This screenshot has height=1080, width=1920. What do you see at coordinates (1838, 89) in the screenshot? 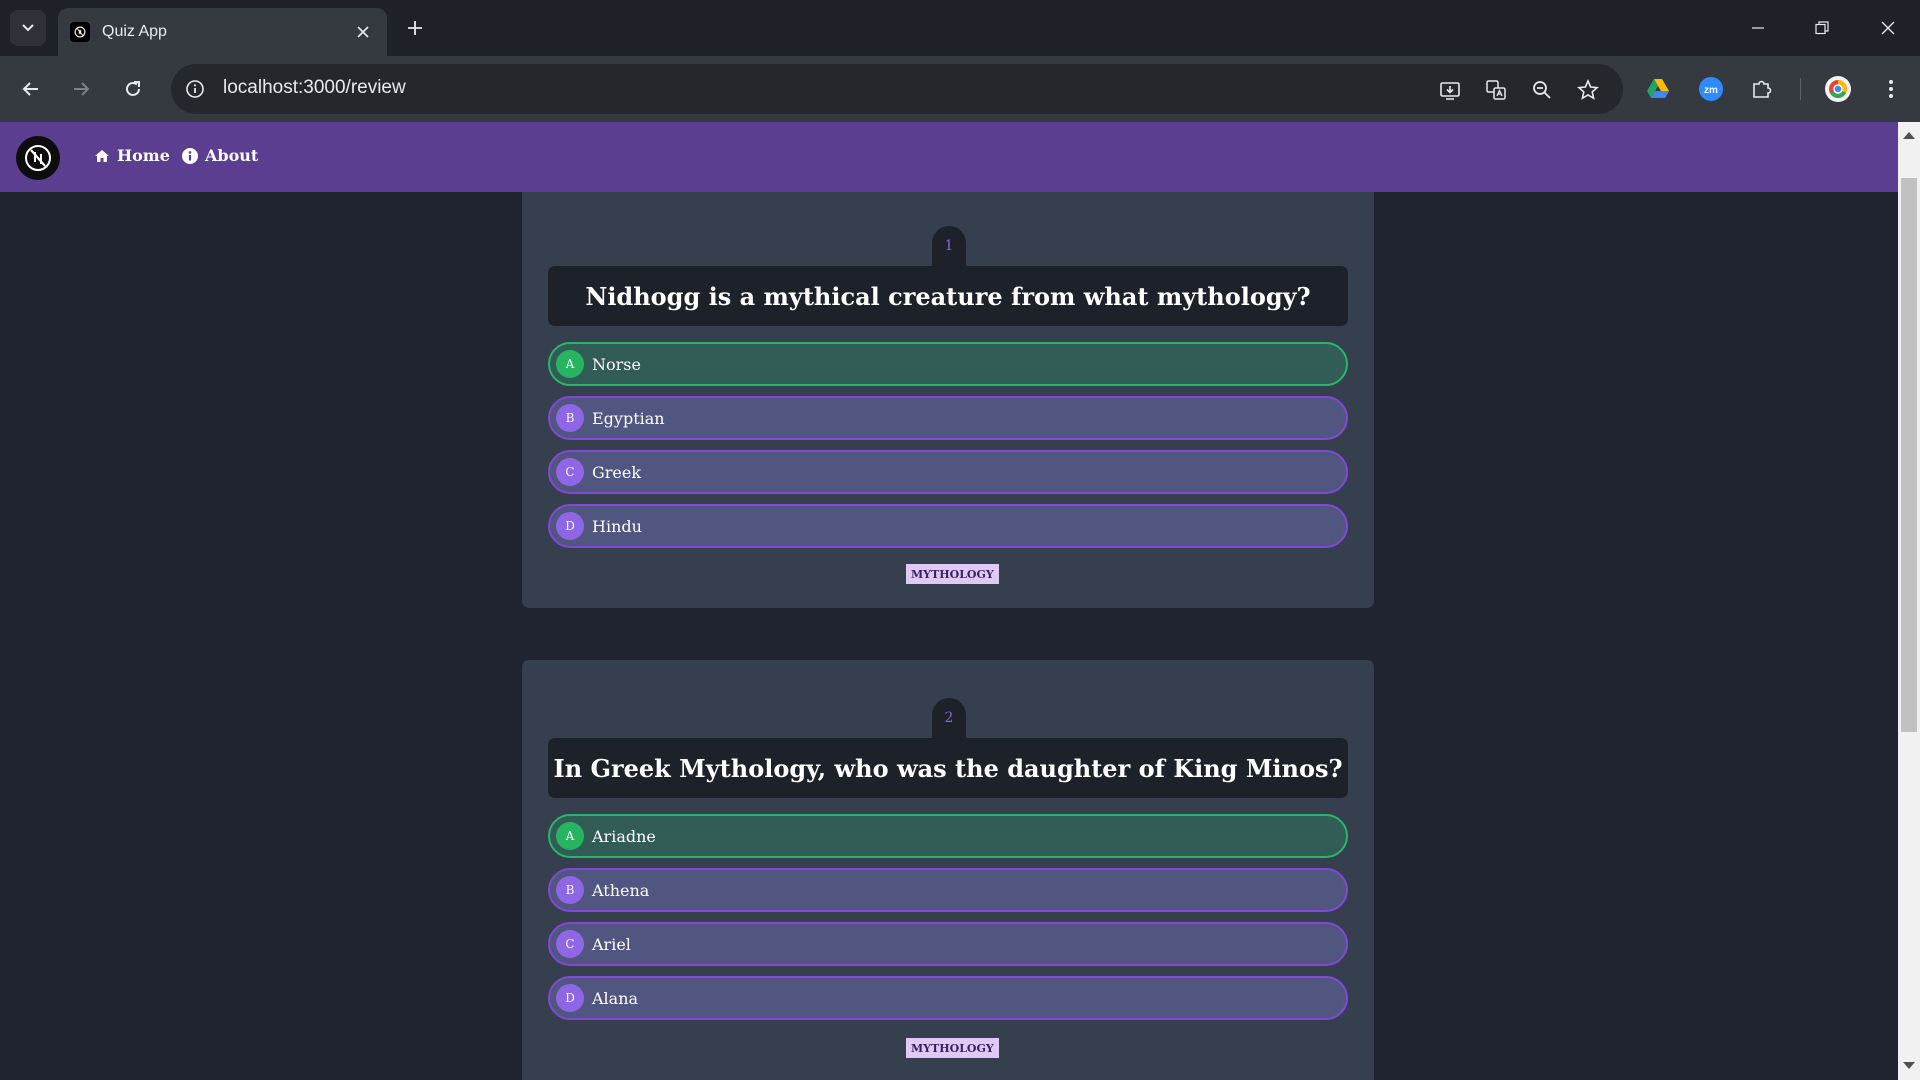
I see `profile-avatar` at bounding box center [1838, 89].